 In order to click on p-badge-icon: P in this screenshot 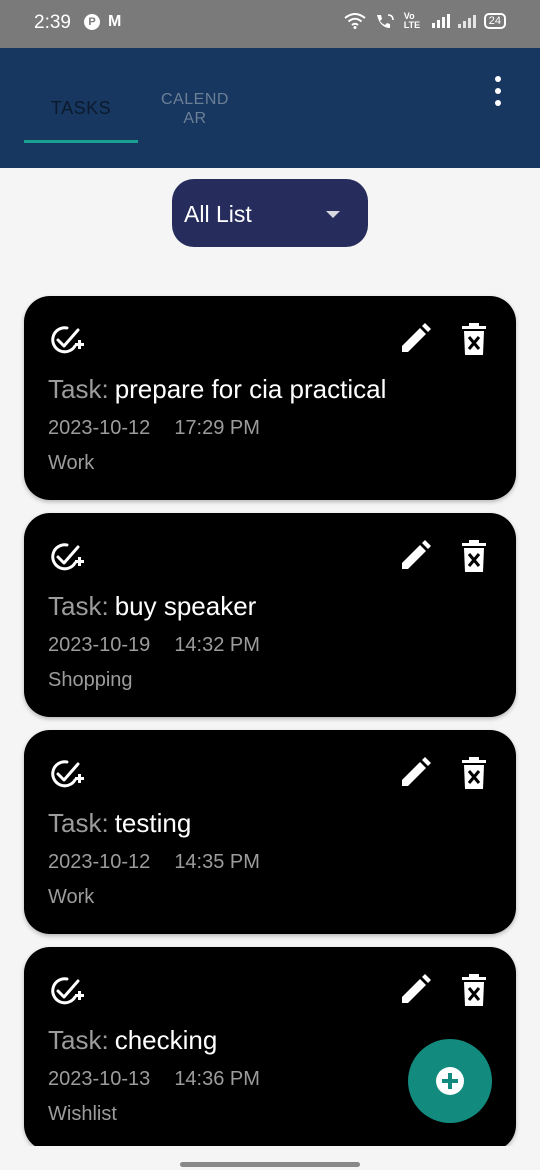, I will do `click(92, 22)`.